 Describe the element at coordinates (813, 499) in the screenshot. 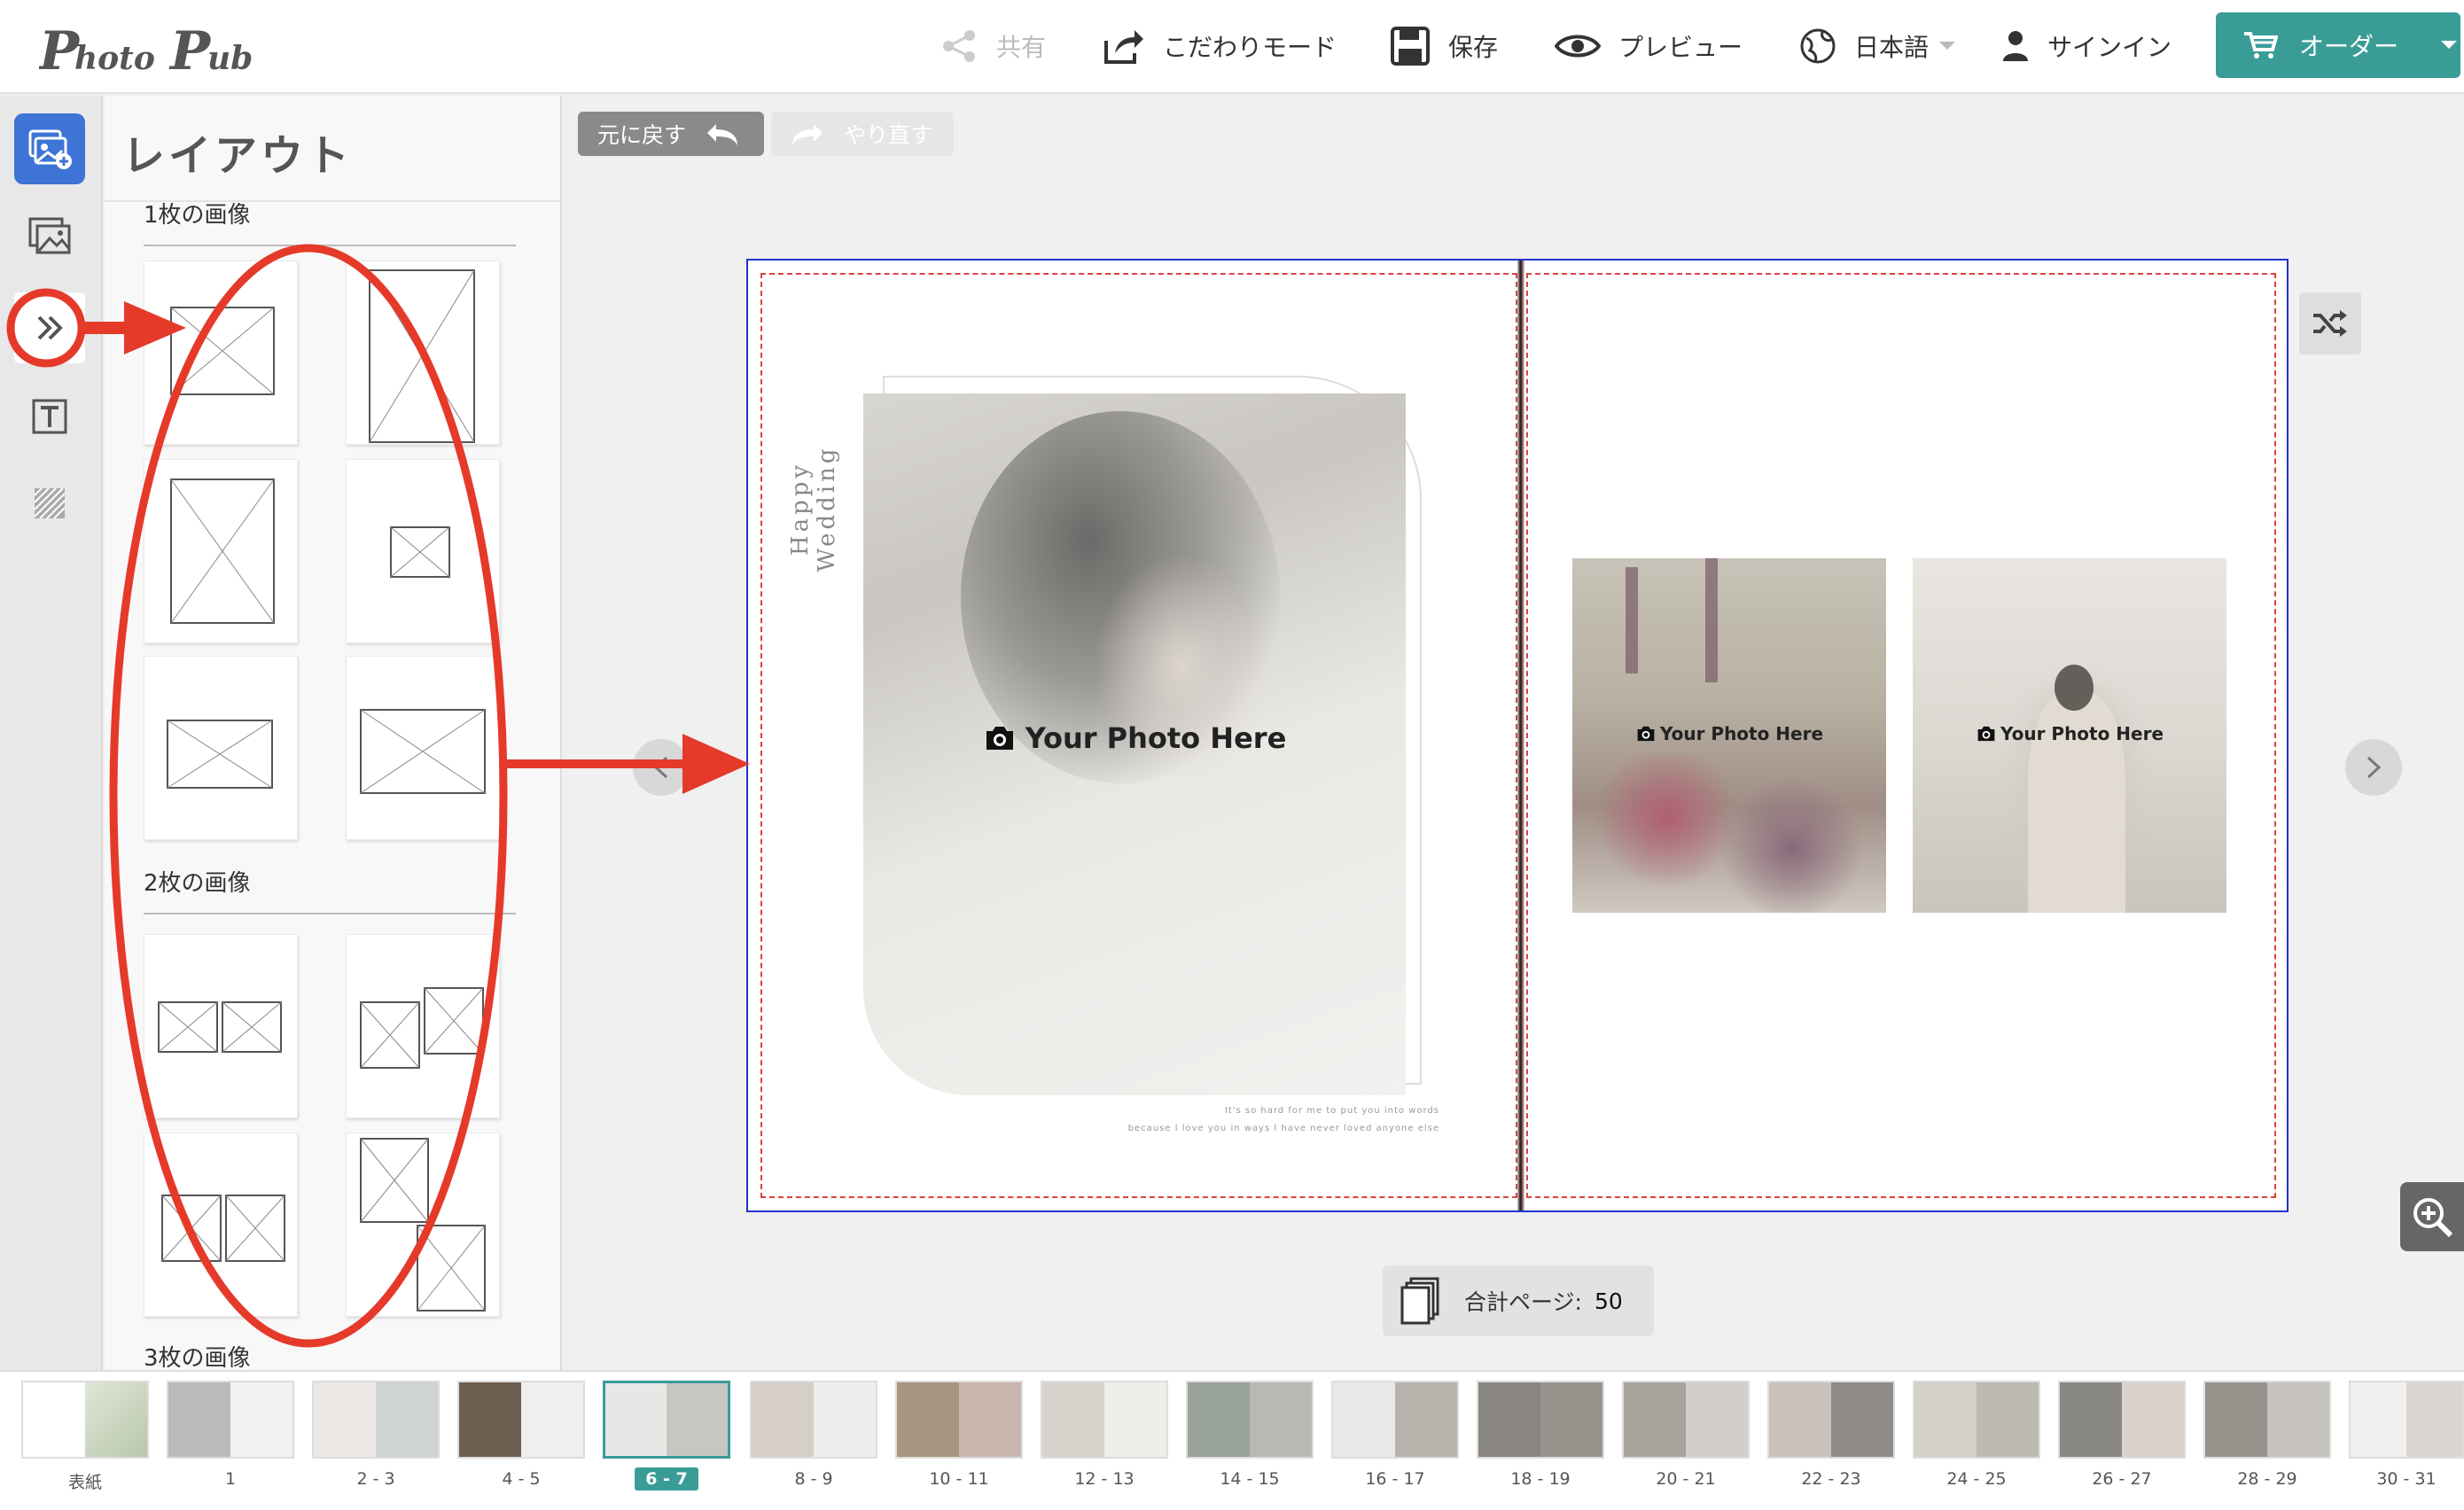

I see `vertical-title-text: Happy Wedding` at that location.